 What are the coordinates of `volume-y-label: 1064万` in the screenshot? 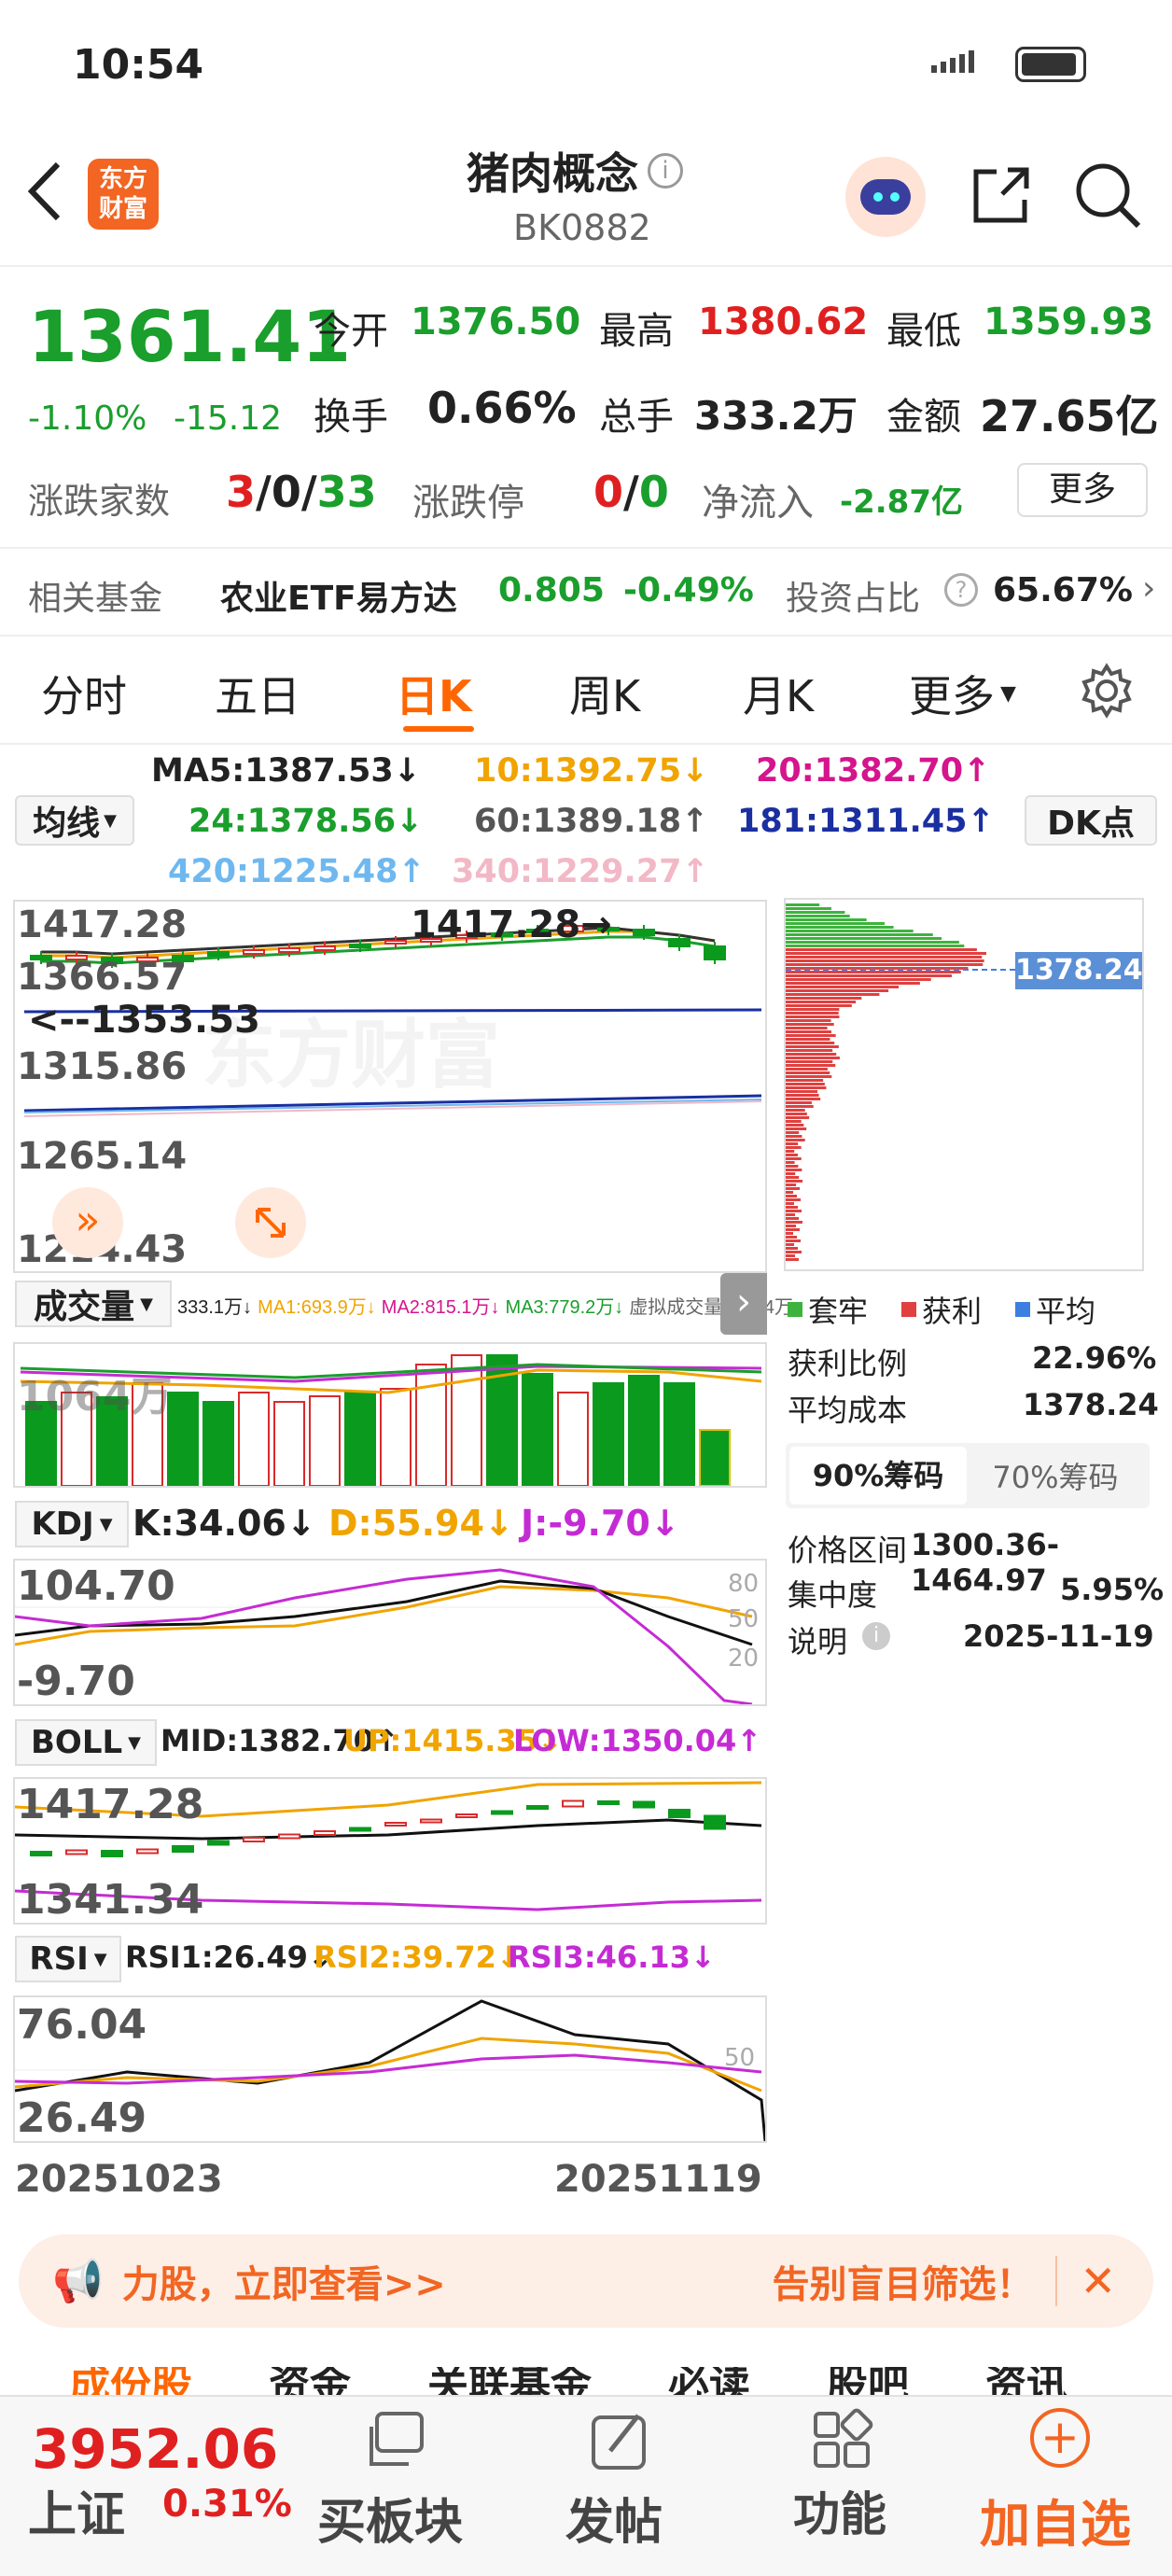 It's located at (95, 1397).